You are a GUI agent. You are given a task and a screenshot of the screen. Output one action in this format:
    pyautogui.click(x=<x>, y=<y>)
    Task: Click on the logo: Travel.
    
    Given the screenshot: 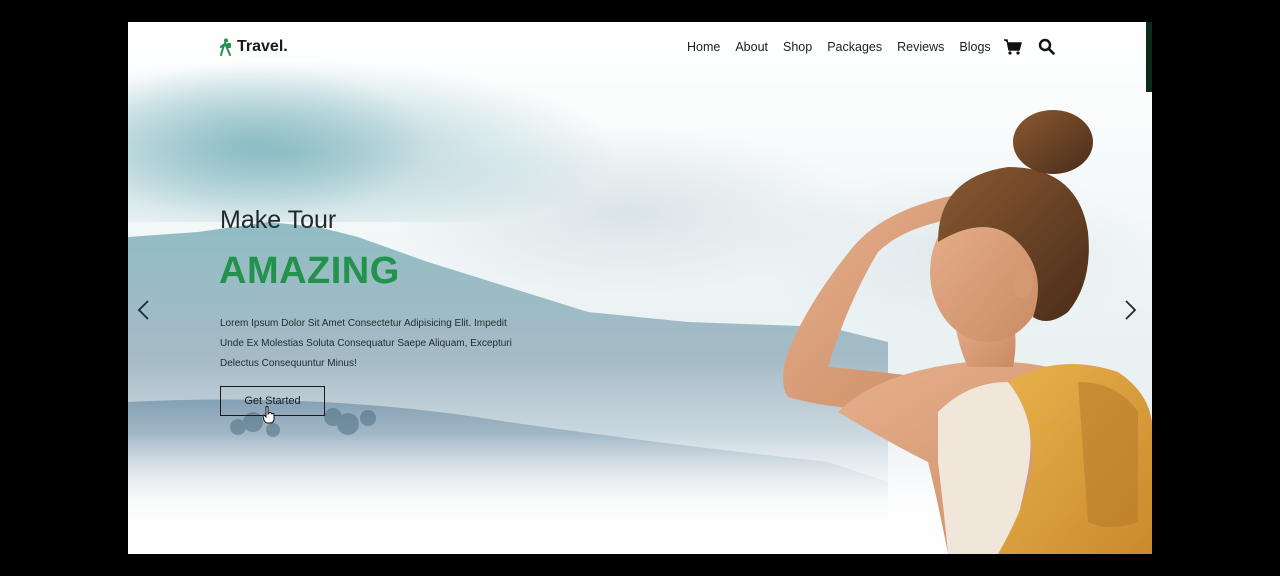 What is the action you would take?
    pyautogui.click(x=253, y=47)
    